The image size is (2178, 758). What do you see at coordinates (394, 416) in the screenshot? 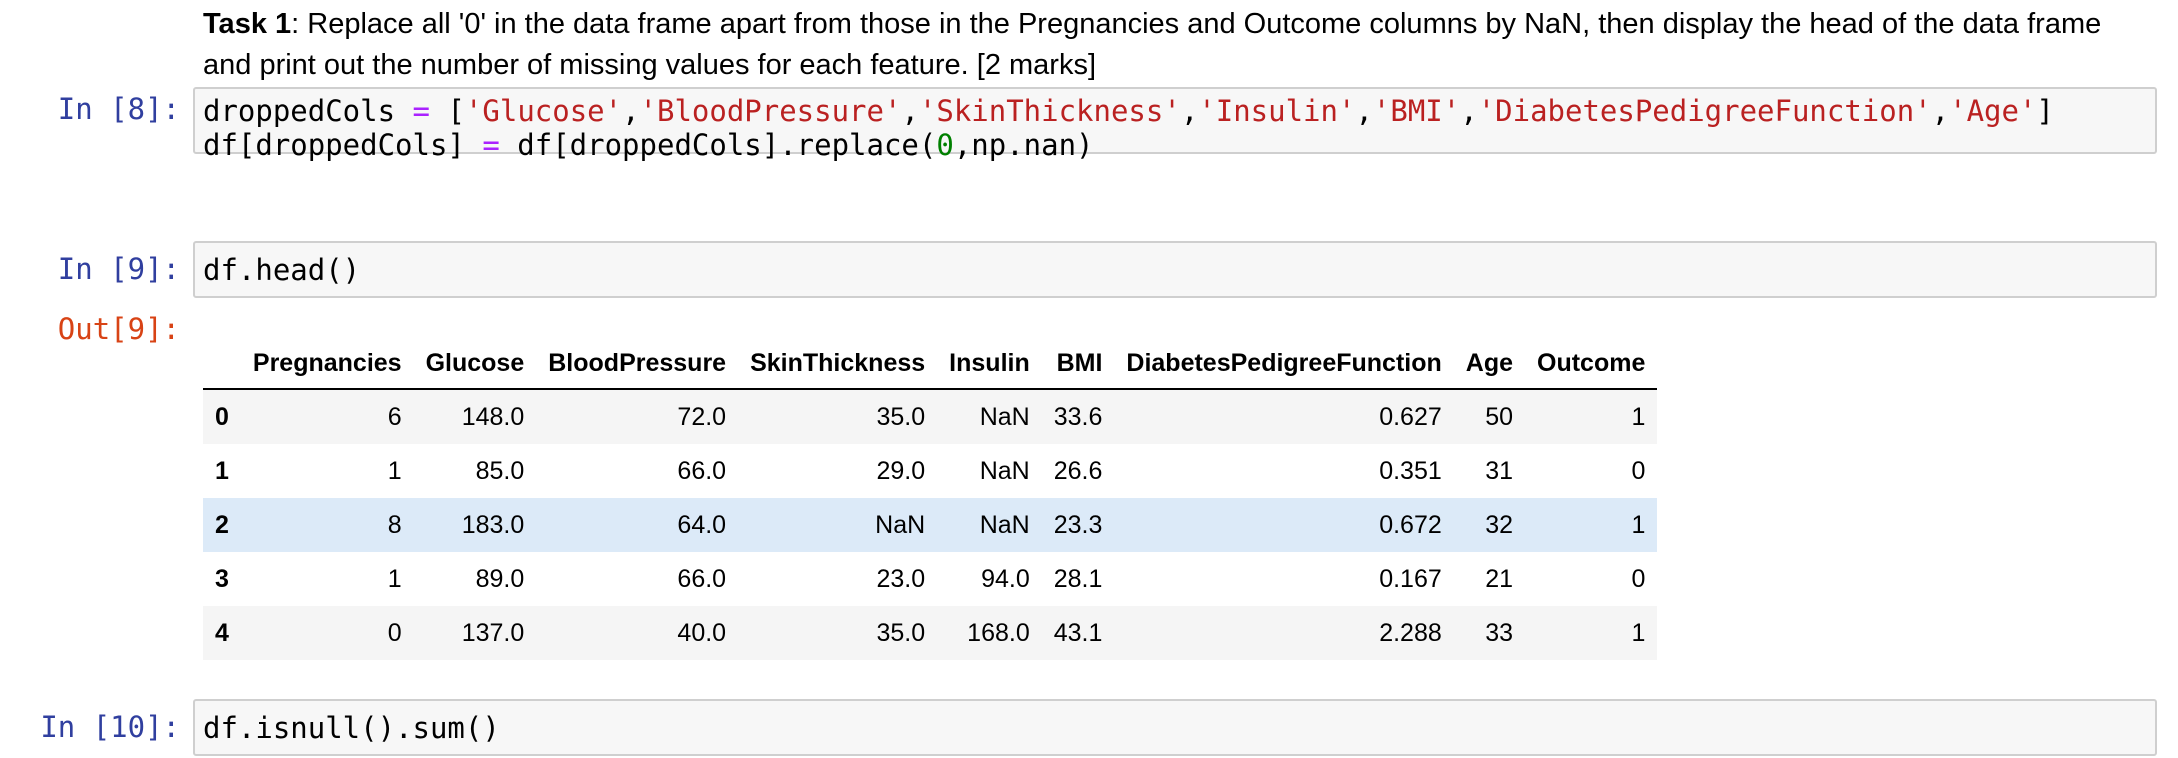
I see `table-cell: 6` at bounding box center [394, 416].